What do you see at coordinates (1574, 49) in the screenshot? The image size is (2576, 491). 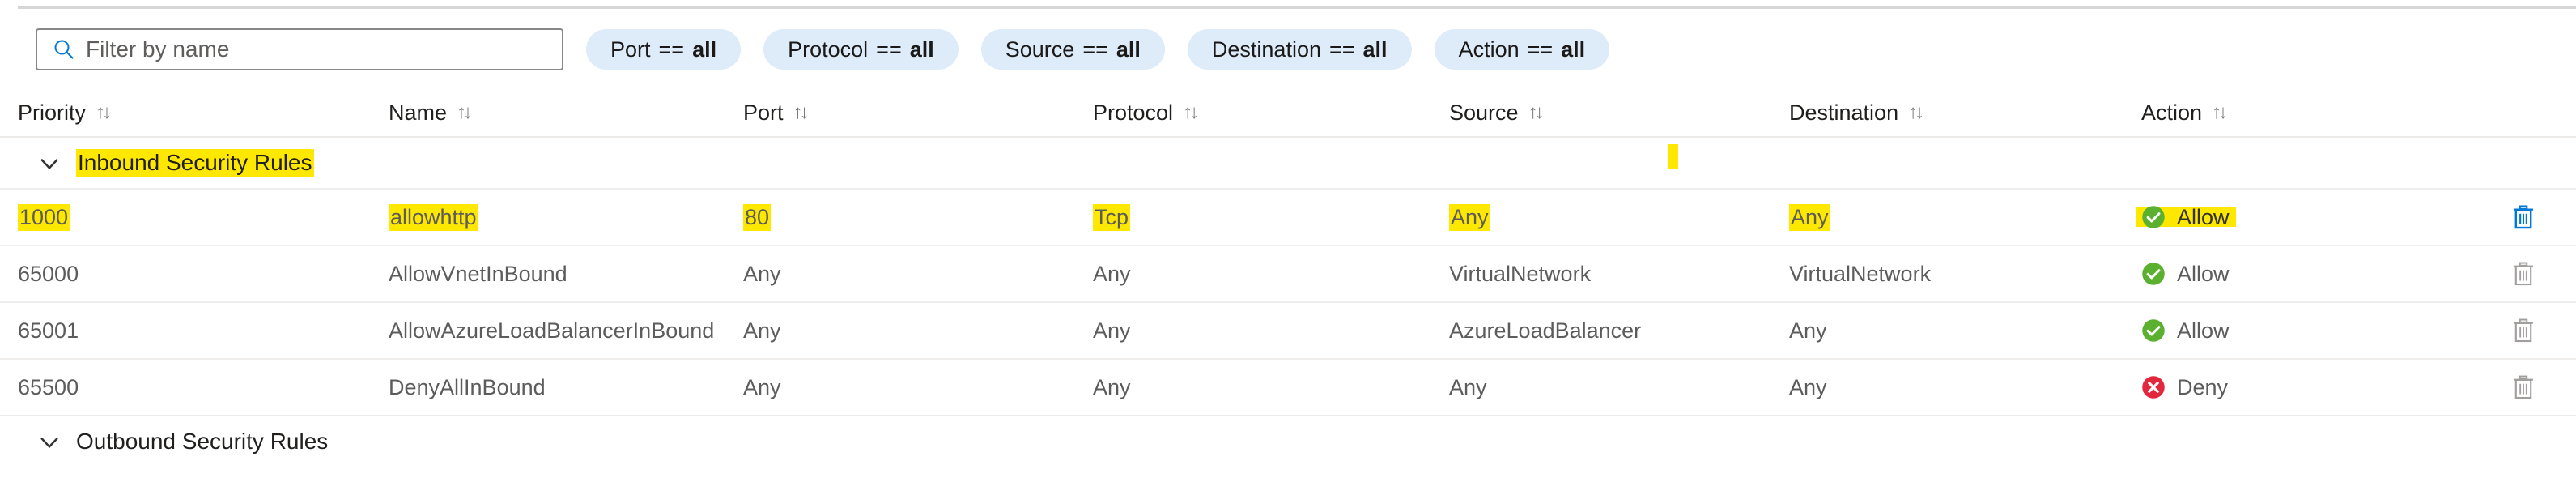 I see `filter-pill-action-value: all` at bounding box center [1574, 49].